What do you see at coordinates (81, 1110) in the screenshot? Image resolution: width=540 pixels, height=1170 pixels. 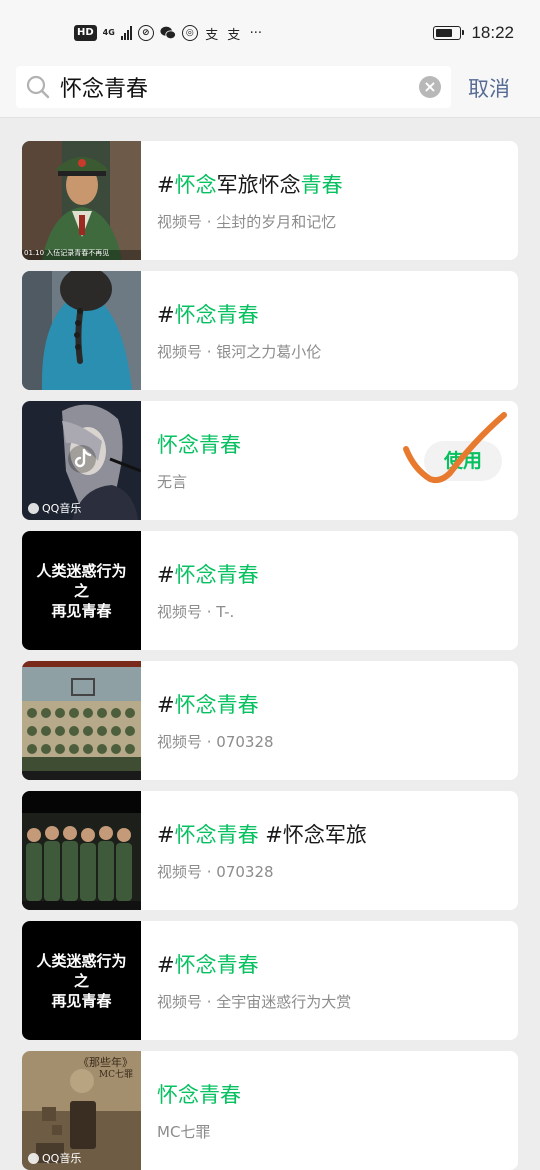 I see `result-thumbnail: 《那些年》 MC七罪 QQ音乐` at bounding box center [81, 1110].